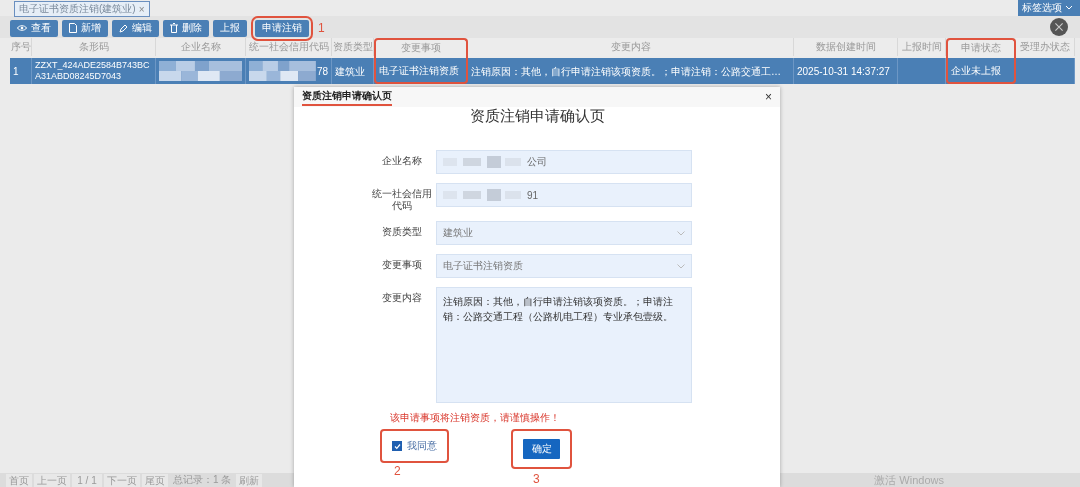 This screenshot has height=487, width=1080. I want to click on checkmark-icon, so click(397, 446).